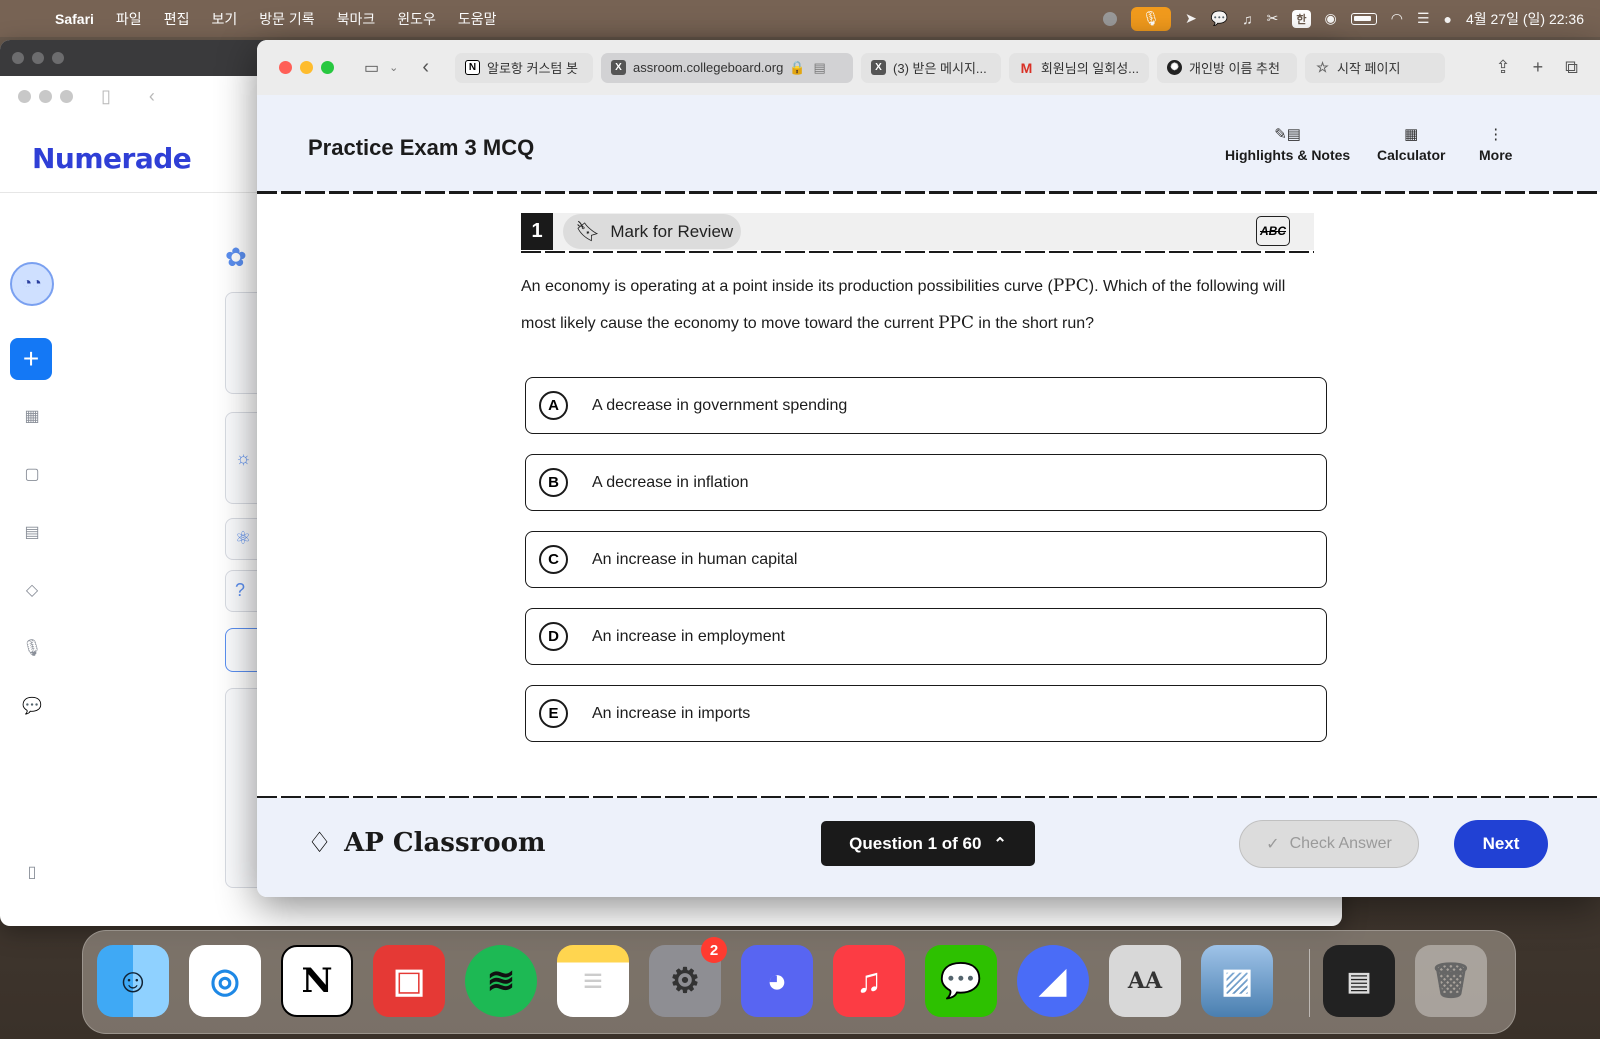  Describe the element at coordinates (1237, 981) in the screenshot. I see `preview-icon: ▨` at that location.